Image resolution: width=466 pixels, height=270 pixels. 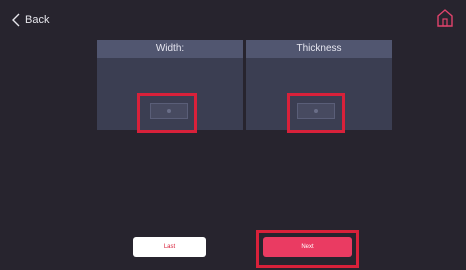 I want to click on thickness-panel-title: Thickness, so click(x=319, y=49).